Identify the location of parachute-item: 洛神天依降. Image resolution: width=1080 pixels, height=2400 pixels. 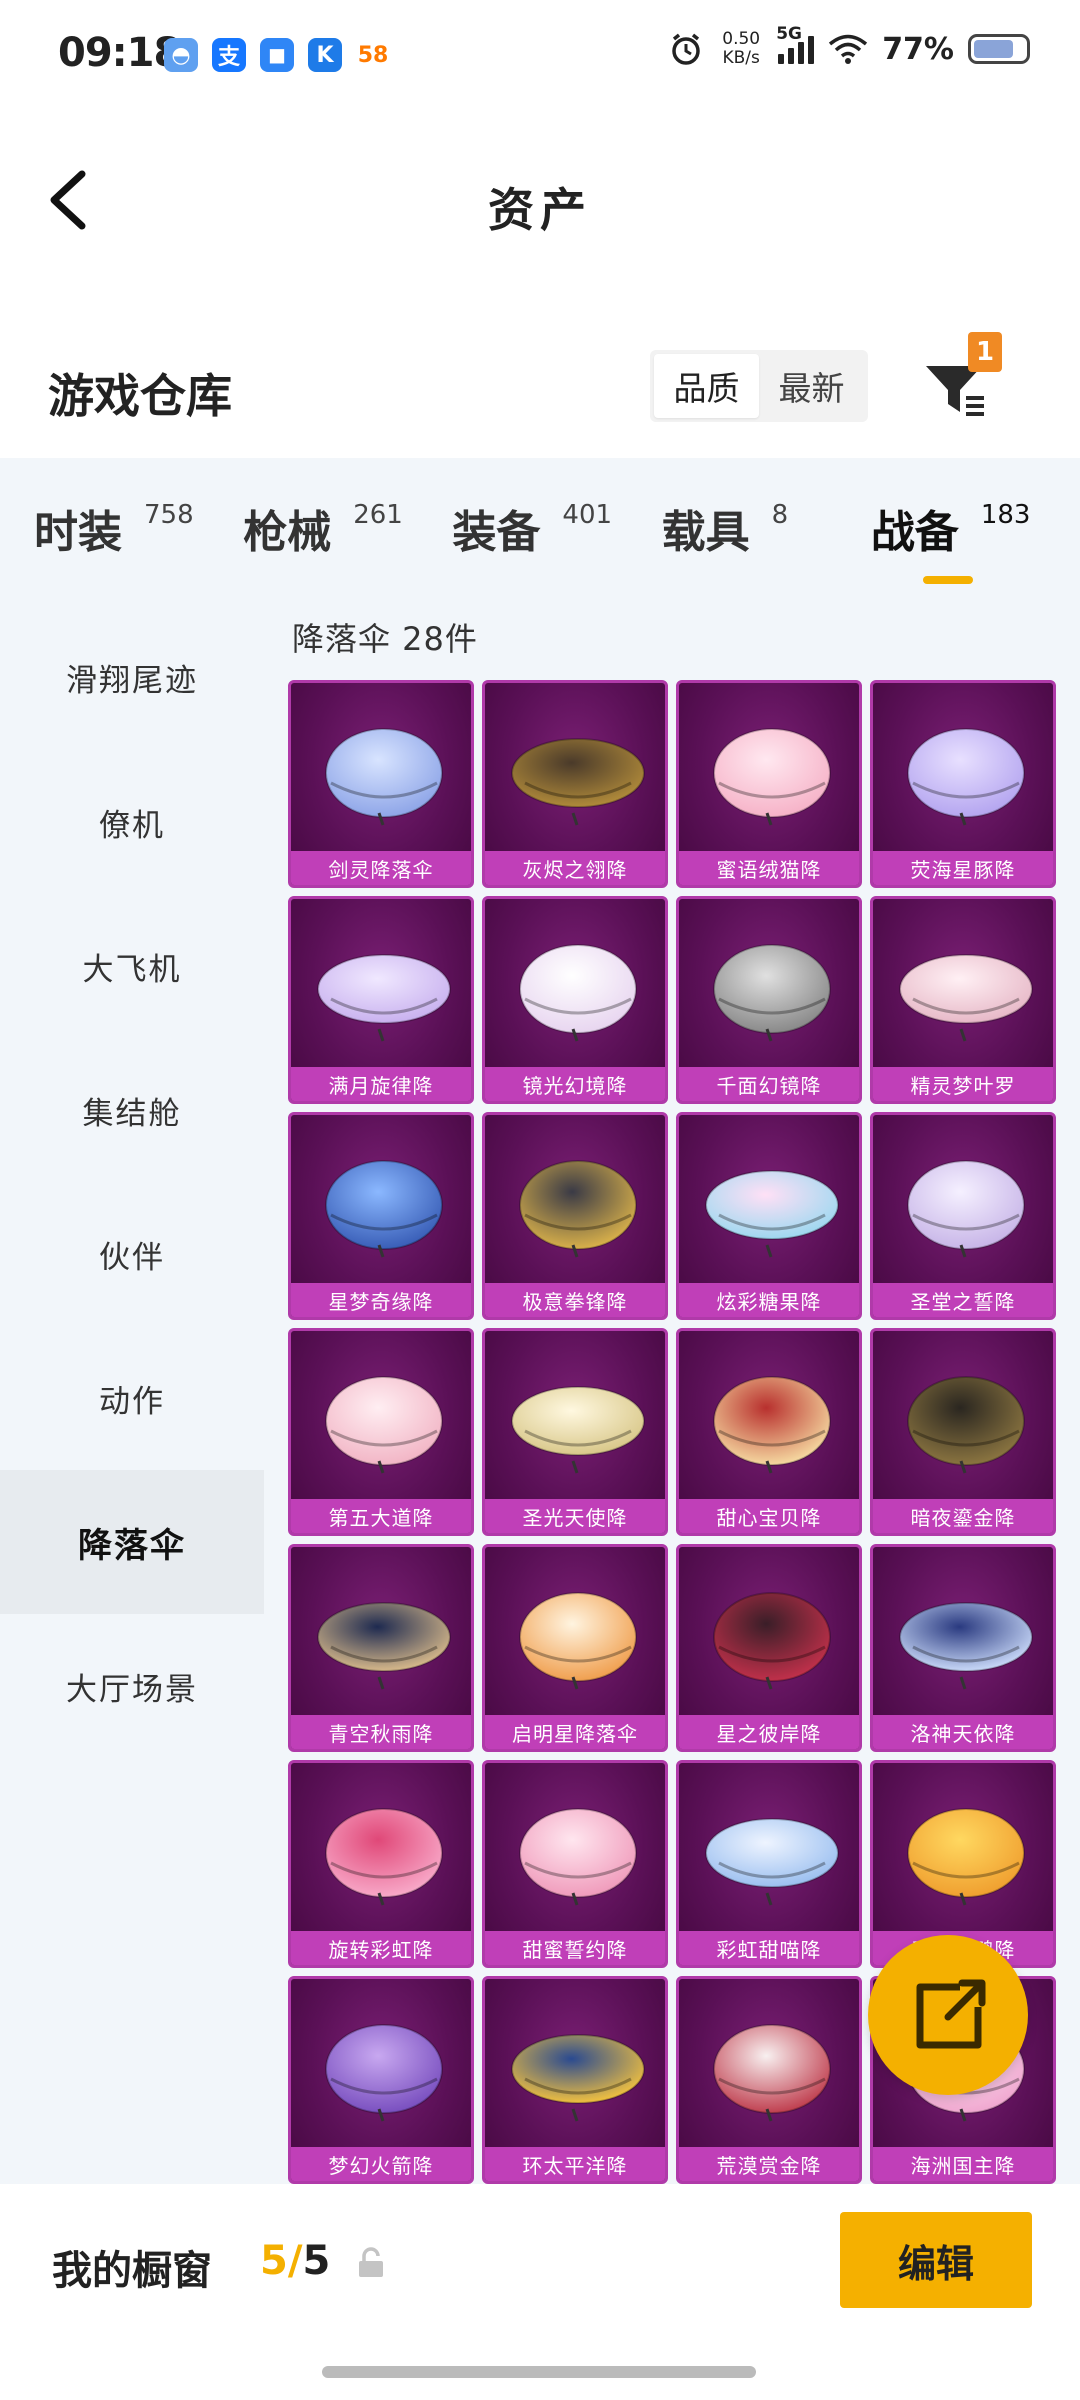
(963, 1648).